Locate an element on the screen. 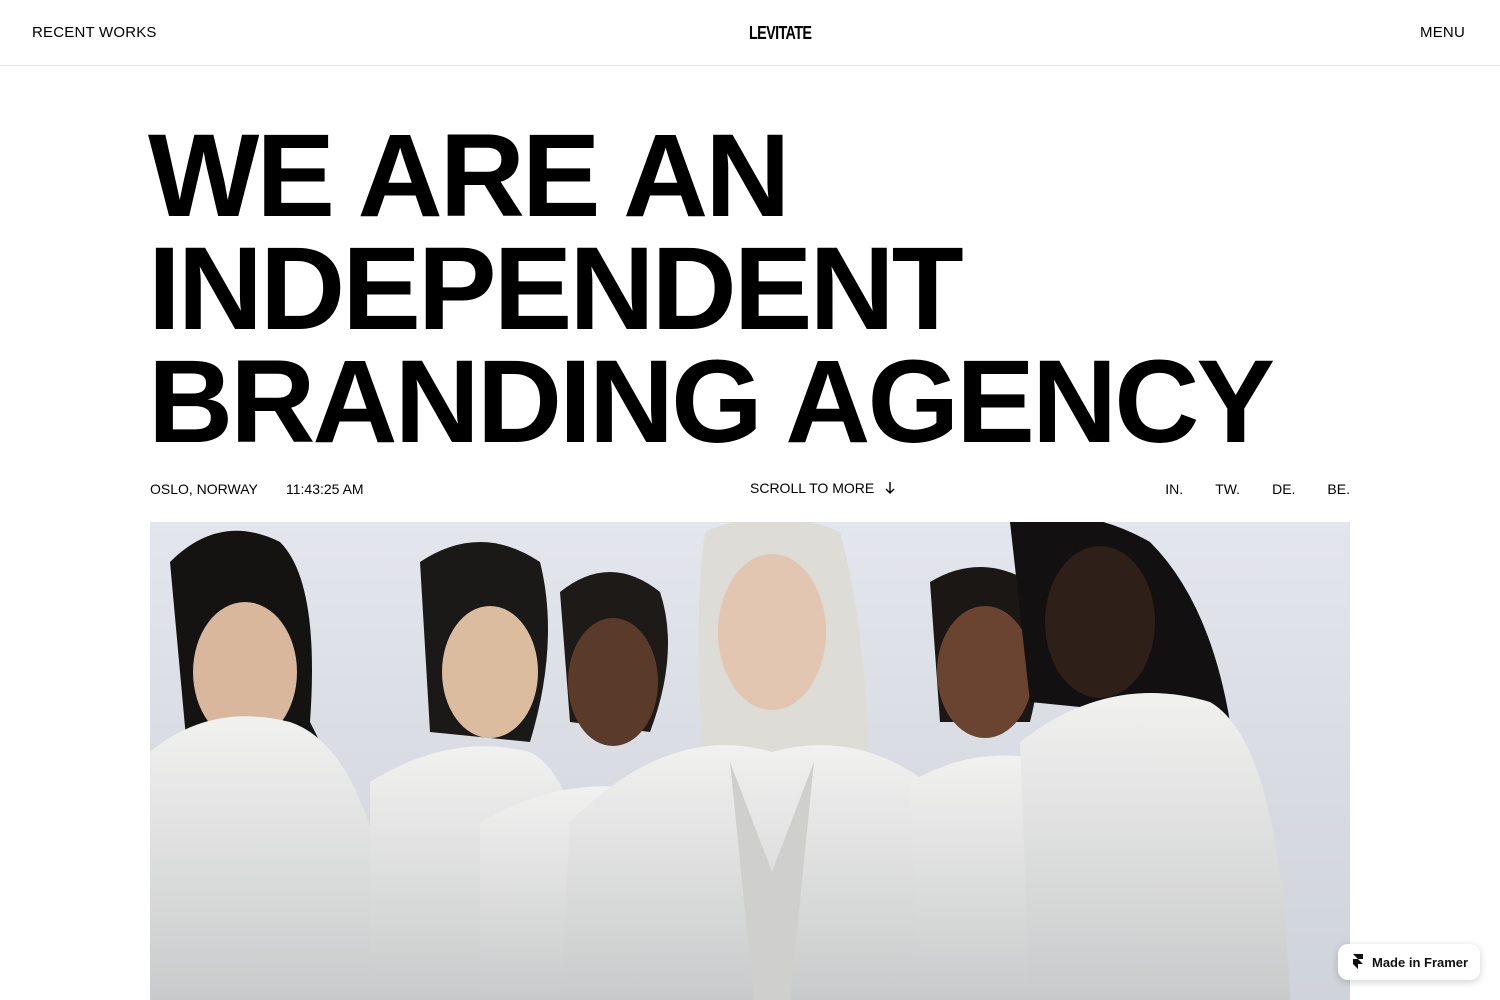  social-links: IN. TW. DE. BE. is located at coordinates (1257, 489).